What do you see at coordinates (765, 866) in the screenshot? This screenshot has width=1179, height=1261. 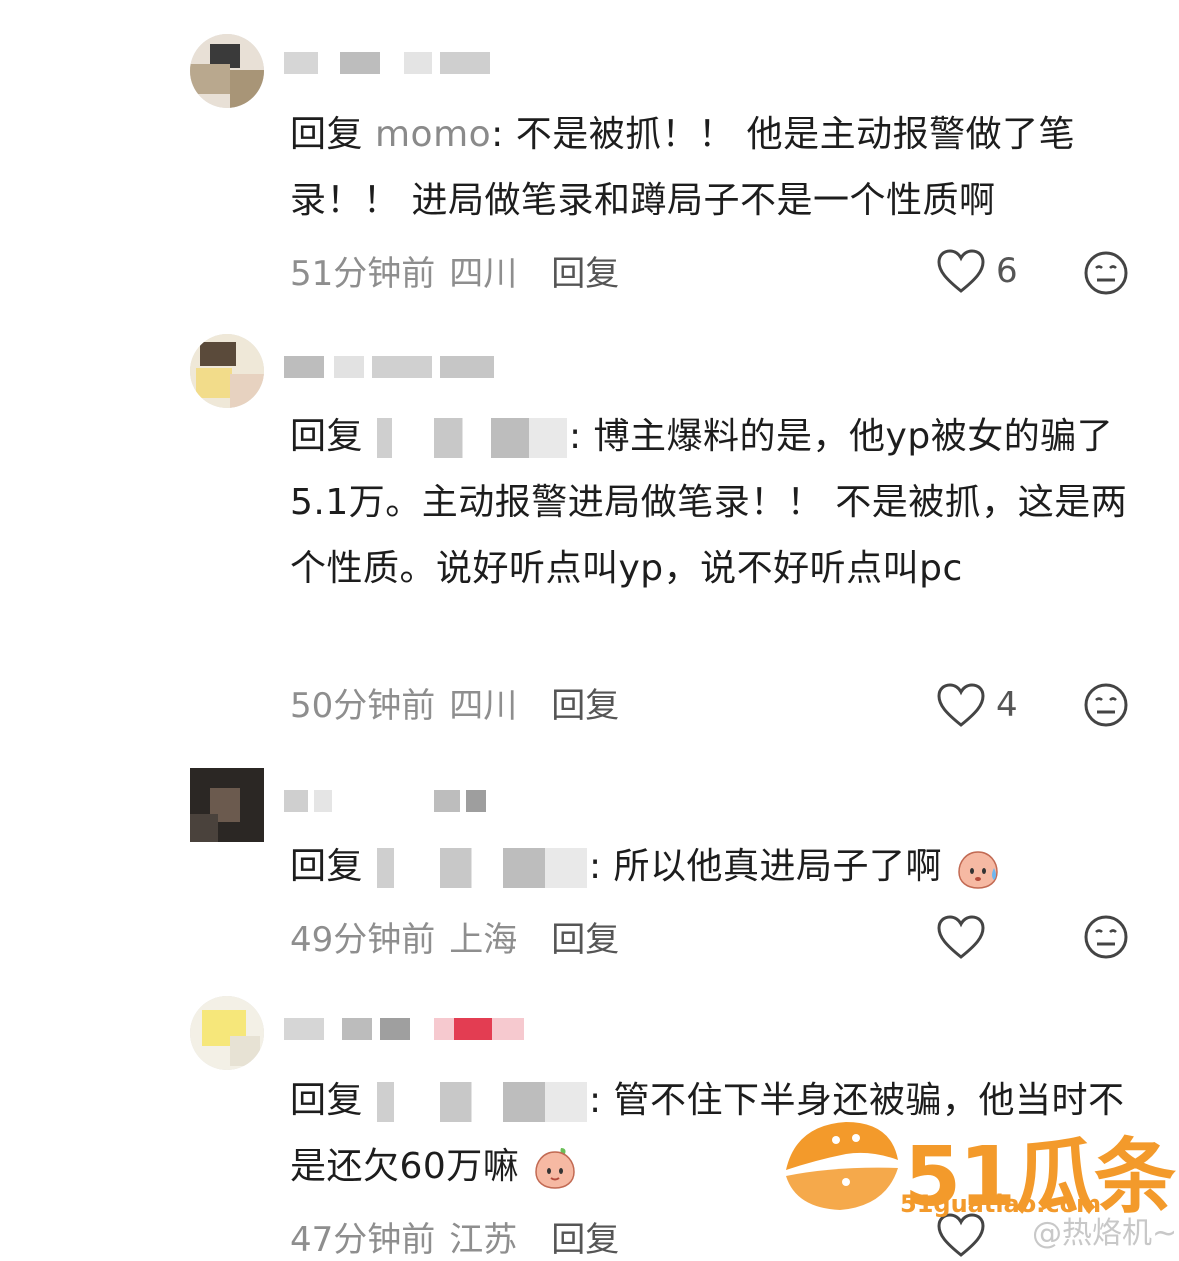 I see `comment-text: : 所以他真进局子了啊` at bounding box center [765, 866].